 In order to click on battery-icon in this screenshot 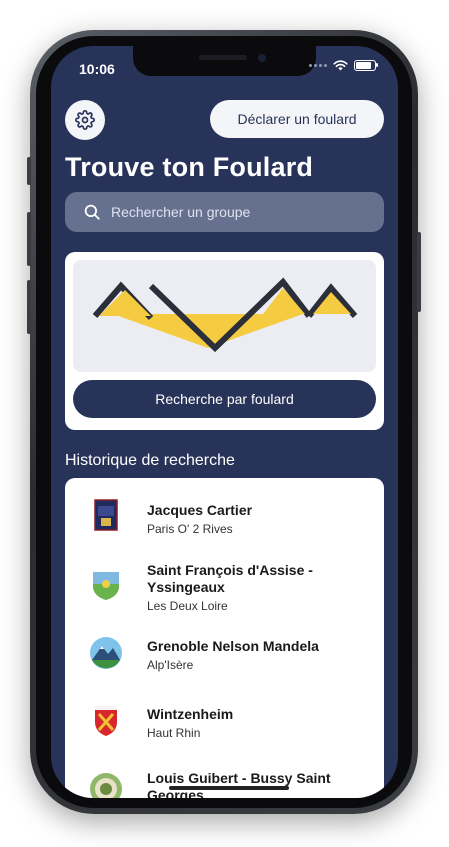, I will do `click(366, 65)`.